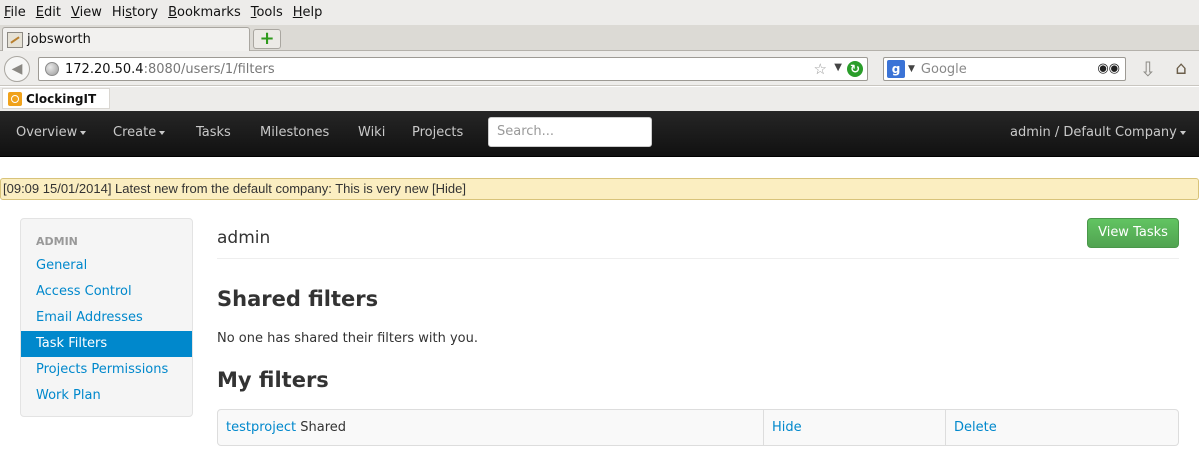 The height and width of the screenshot is (468, 1199). Describe the element at coordinates (135, 12) in the screenshot. I see `menu-history: History` at that location.